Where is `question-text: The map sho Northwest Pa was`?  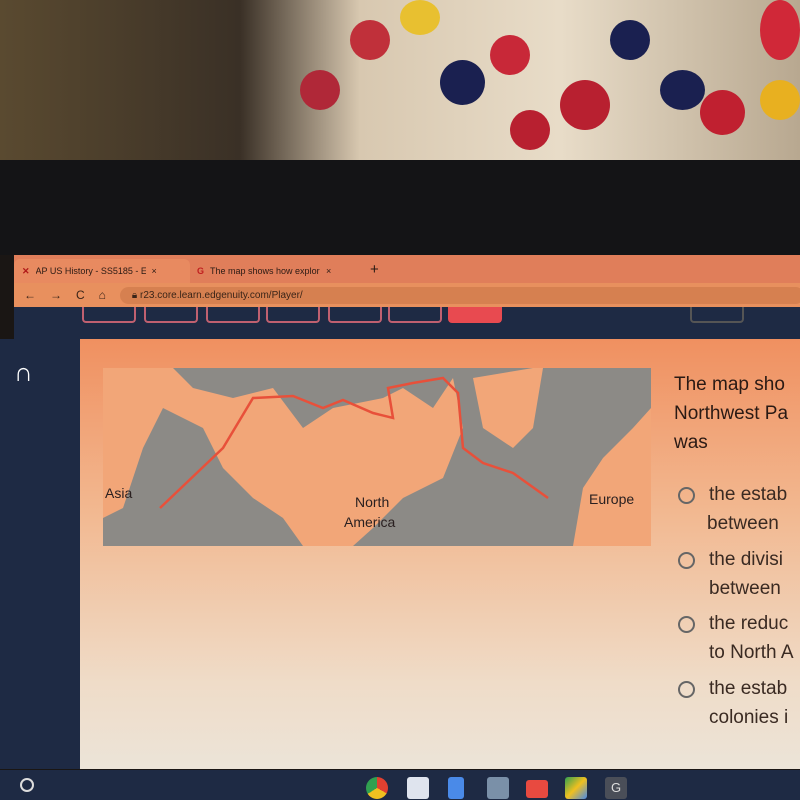
question-text: The map sho Northwest Pa was is located at coordinates (731, 413).